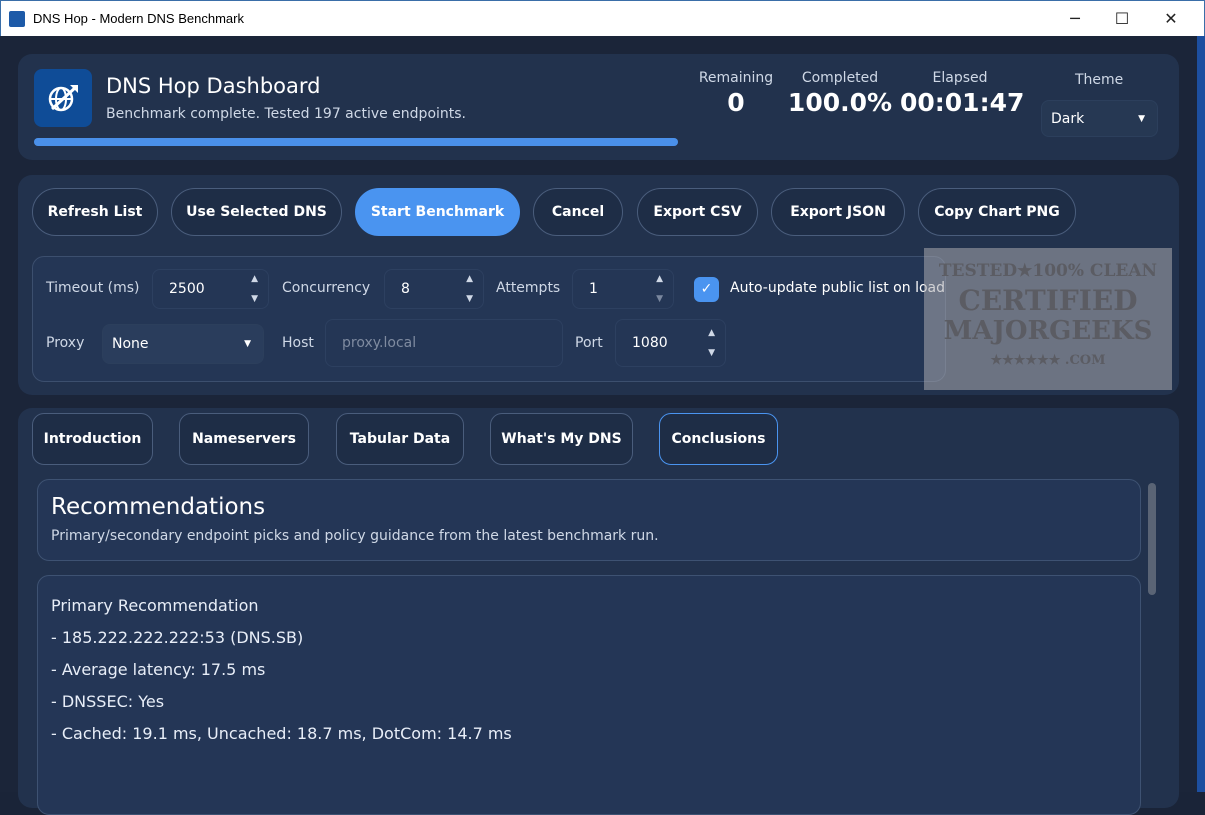 The width and height of the screenshot is (1205, 815). I want to click on concurrency-label: Concurrency, so click(326, 288).